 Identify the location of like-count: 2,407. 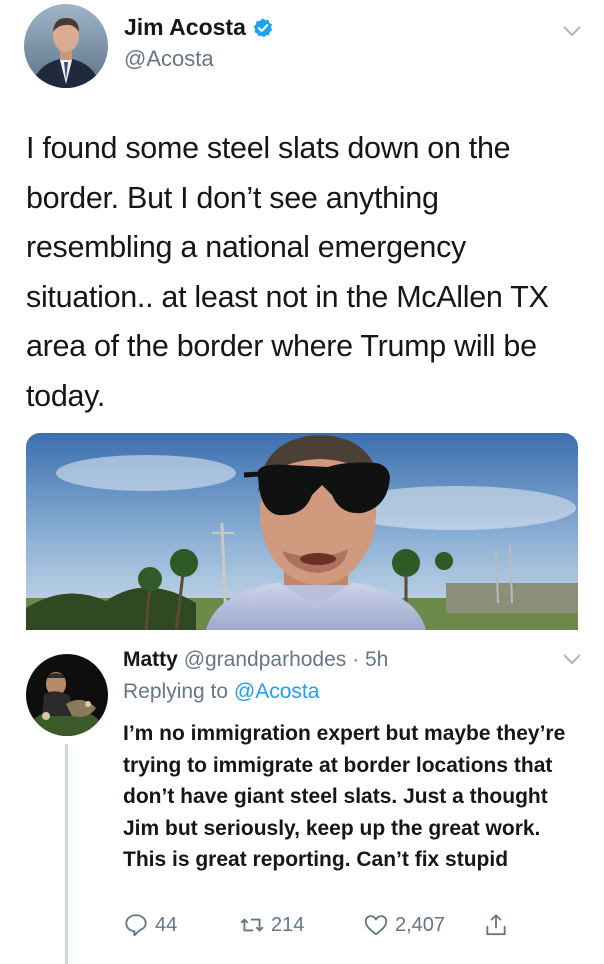
(420, 924).